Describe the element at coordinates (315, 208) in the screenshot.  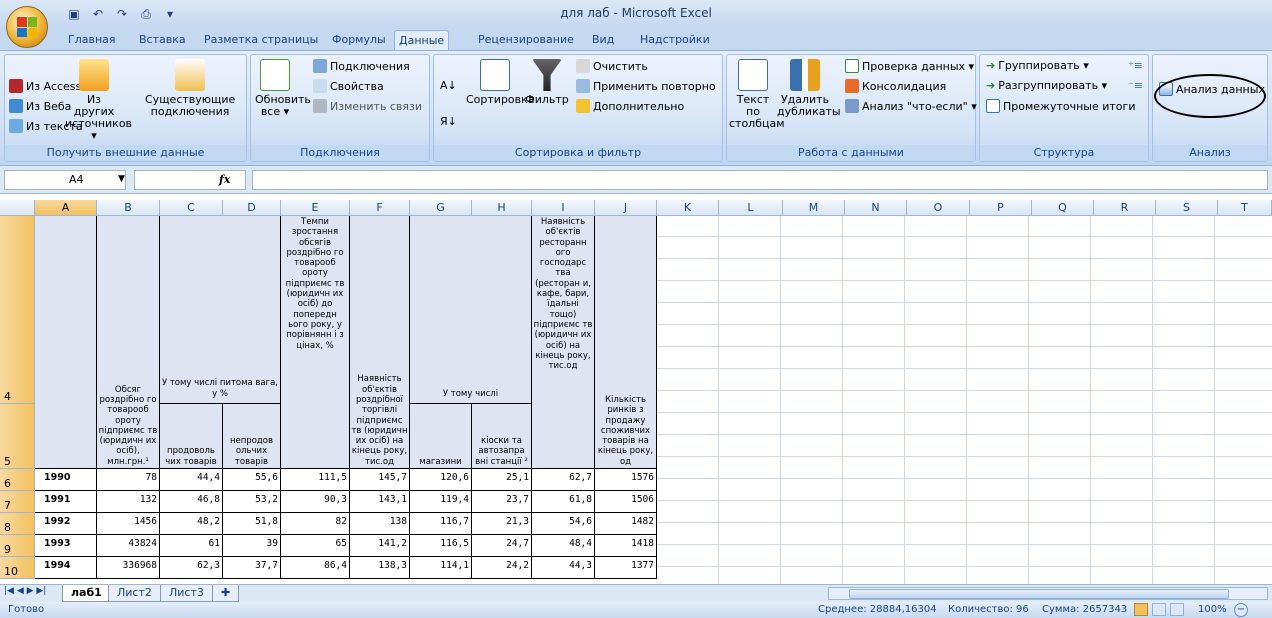
I see `column-header-e: E` at that location.